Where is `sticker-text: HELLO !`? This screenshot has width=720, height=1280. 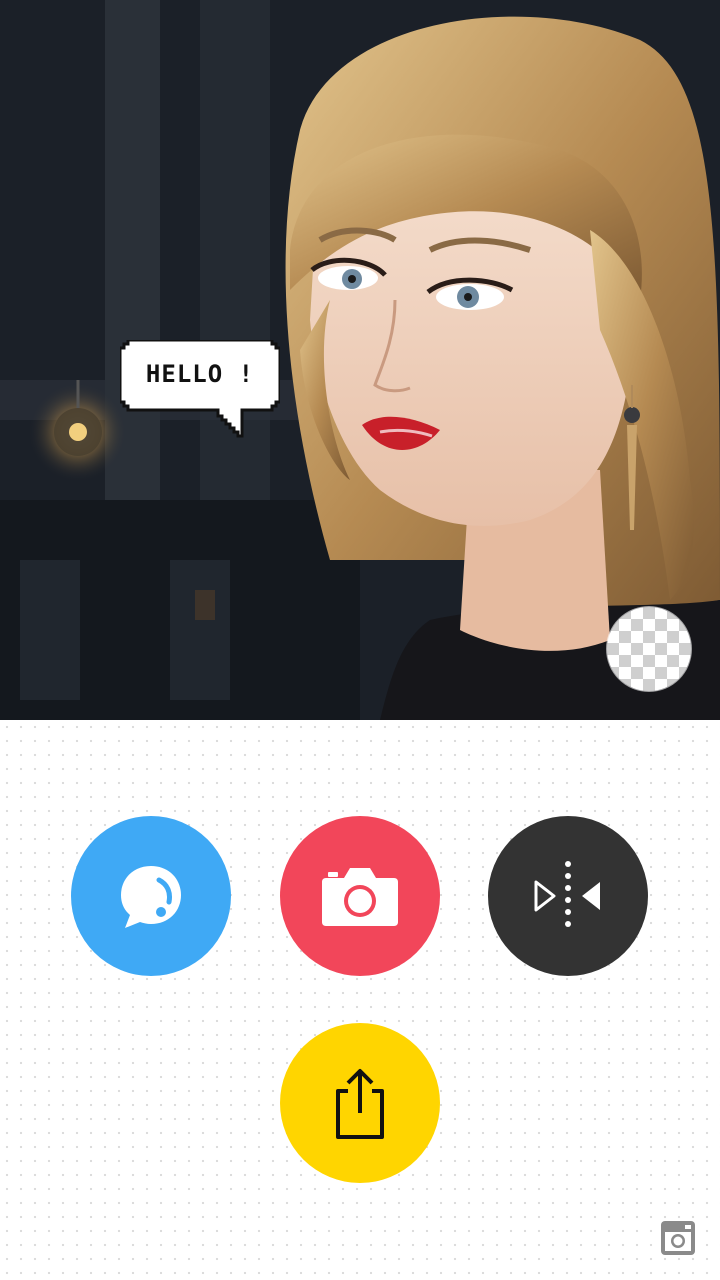 sticker-text: HELLO ! is located at coordinates (200, 374).